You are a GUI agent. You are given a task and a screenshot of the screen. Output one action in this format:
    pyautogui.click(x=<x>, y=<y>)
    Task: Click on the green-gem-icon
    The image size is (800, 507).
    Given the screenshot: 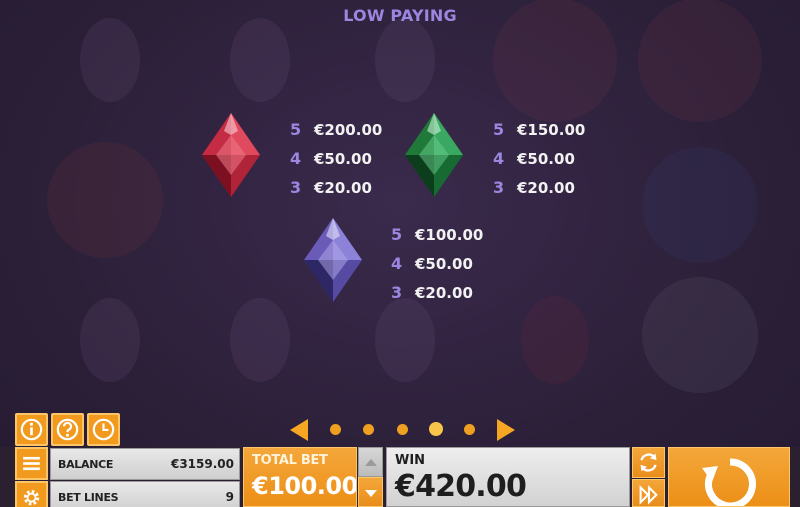 What is the action you would take?
    pyautogui.click(x=434, y=155)
    